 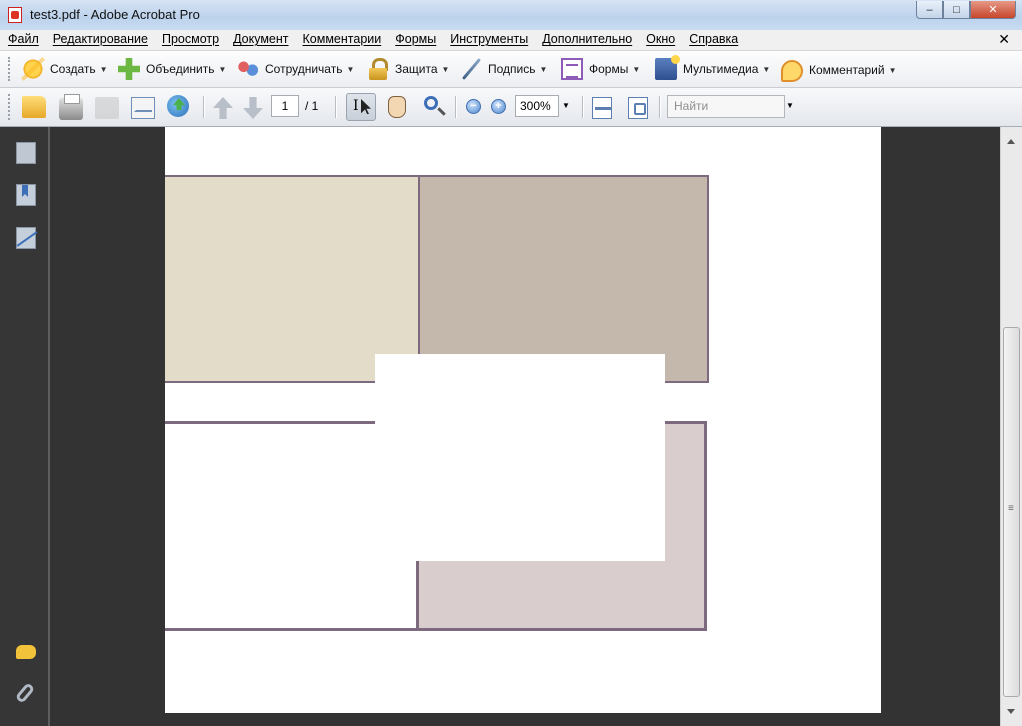 I want to click on sign-label: Подпись, so click(x=512, y=69).